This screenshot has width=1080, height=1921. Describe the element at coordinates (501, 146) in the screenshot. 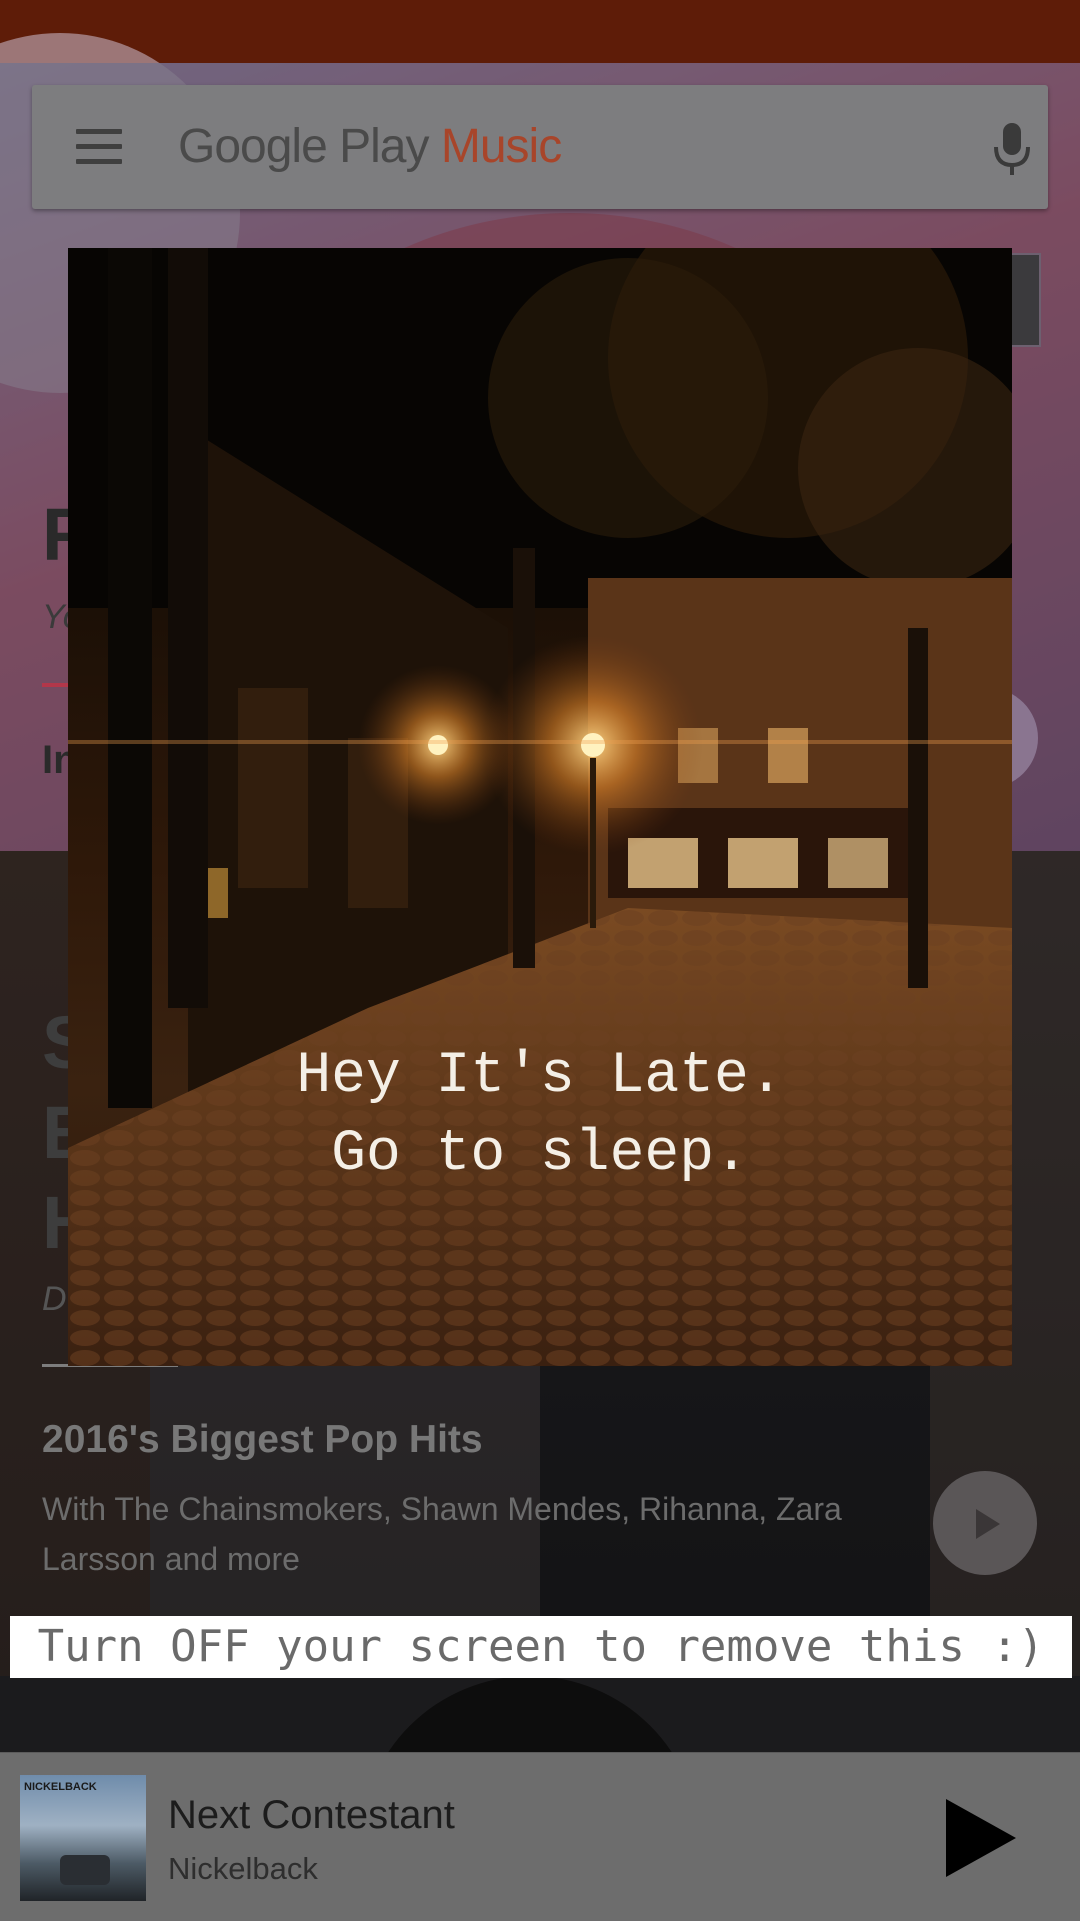

I see `logo-suffix: Music` at that location.